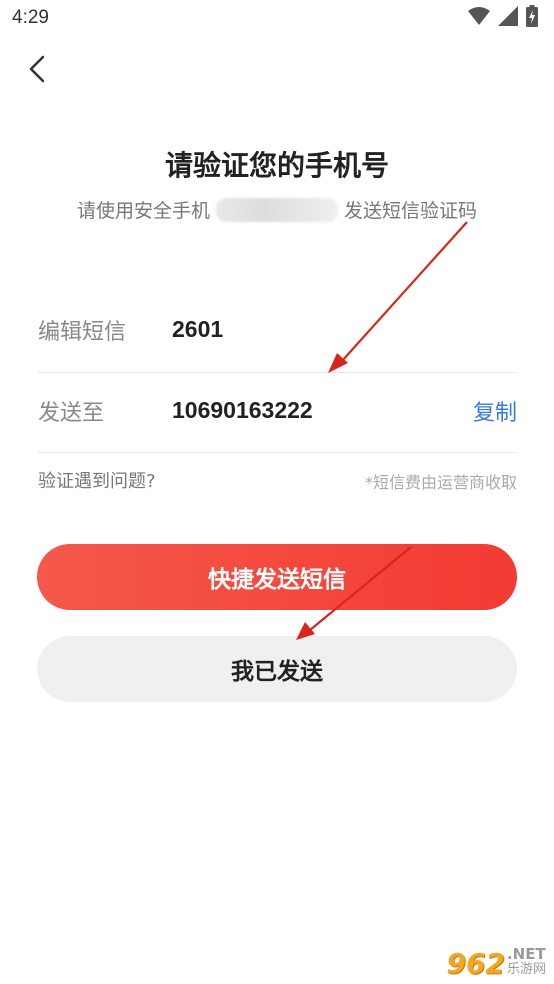  What do you see at coordinates (277, 669) in the screenshot?
I see `already-sent-button: 我已发送` at bounding box center [277, 669].